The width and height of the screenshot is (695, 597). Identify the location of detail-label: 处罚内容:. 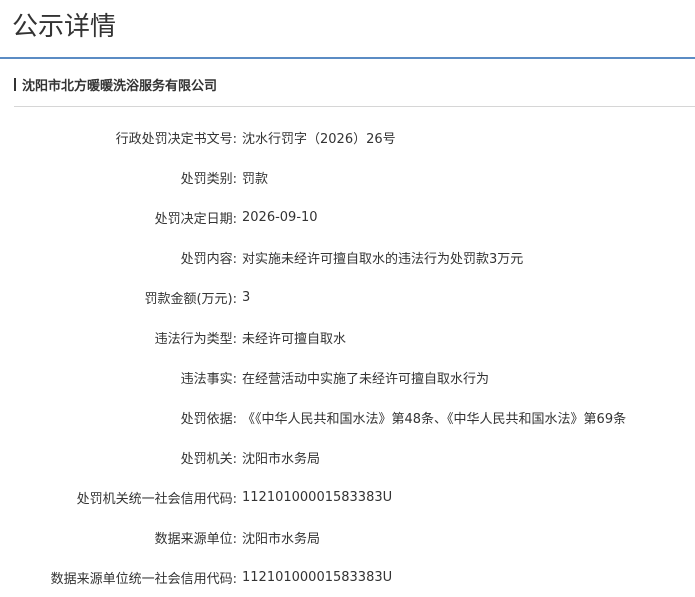
(208, 259).